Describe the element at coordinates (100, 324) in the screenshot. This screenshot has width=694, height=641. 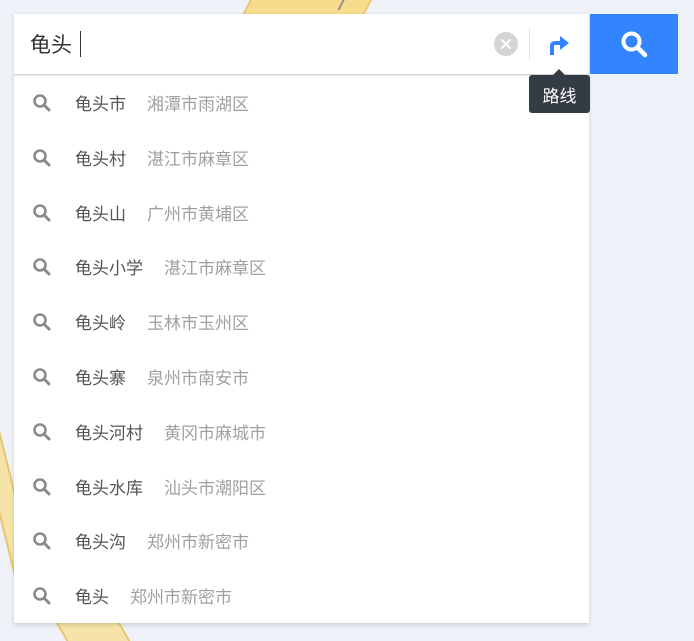
I see `suggestion-name: 龟头岭` at that location.